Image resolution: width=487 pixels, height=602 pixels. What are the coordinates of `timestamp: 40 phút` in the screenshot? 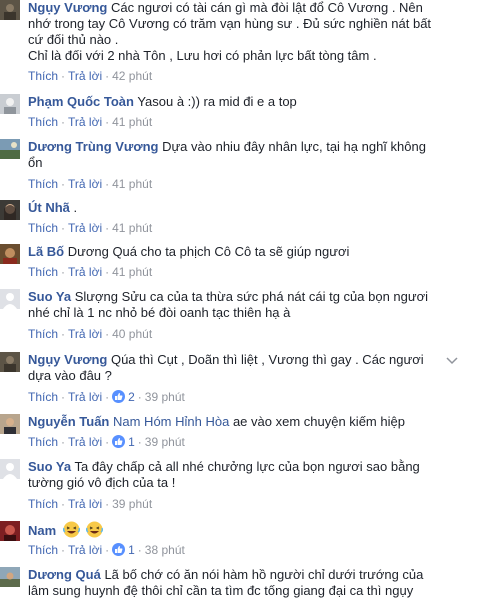 It's located at (132, 334).